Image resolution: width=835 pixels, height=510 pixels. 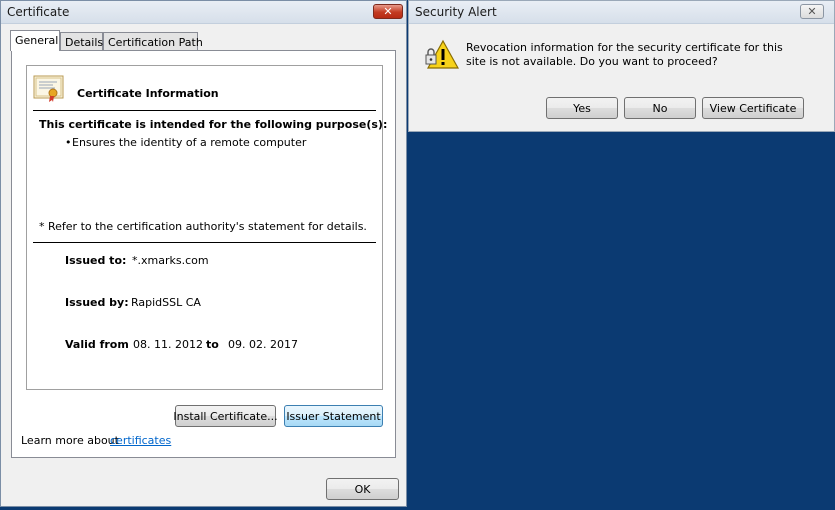 I want to click on security-alert-titlebar: Security Alert ✕, so click(x=621, y=12).